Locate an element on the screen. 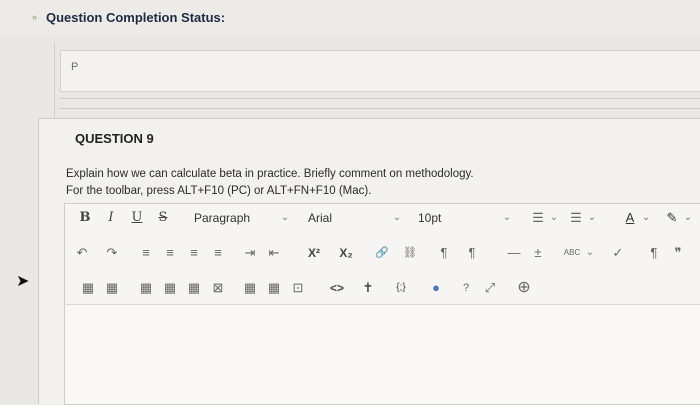 The height and width of the screenshot is (405, 700). delete-table-icon: ⊠ is located at coordinates (218, 288).